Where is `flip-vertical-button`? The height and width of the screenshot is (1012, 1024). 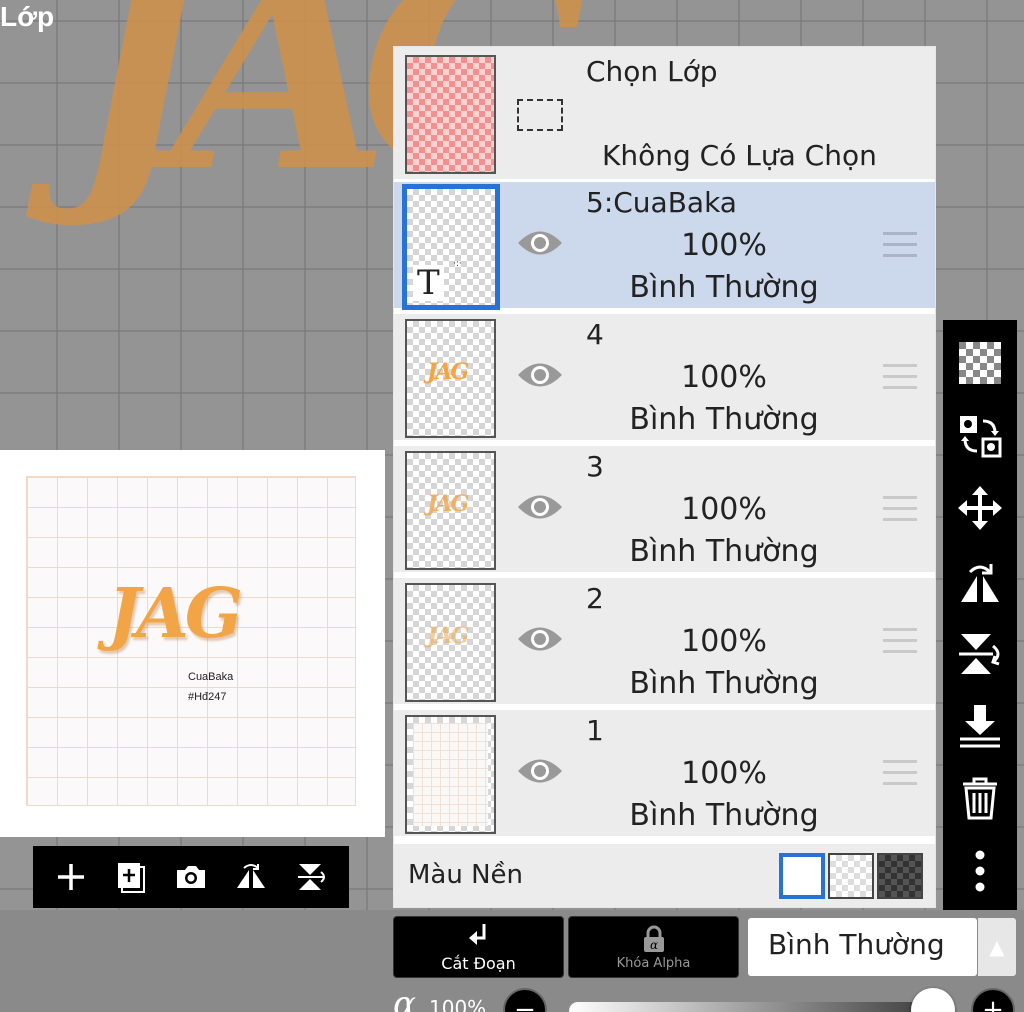
flip-vertical-button is located at coordinates (311, 877).